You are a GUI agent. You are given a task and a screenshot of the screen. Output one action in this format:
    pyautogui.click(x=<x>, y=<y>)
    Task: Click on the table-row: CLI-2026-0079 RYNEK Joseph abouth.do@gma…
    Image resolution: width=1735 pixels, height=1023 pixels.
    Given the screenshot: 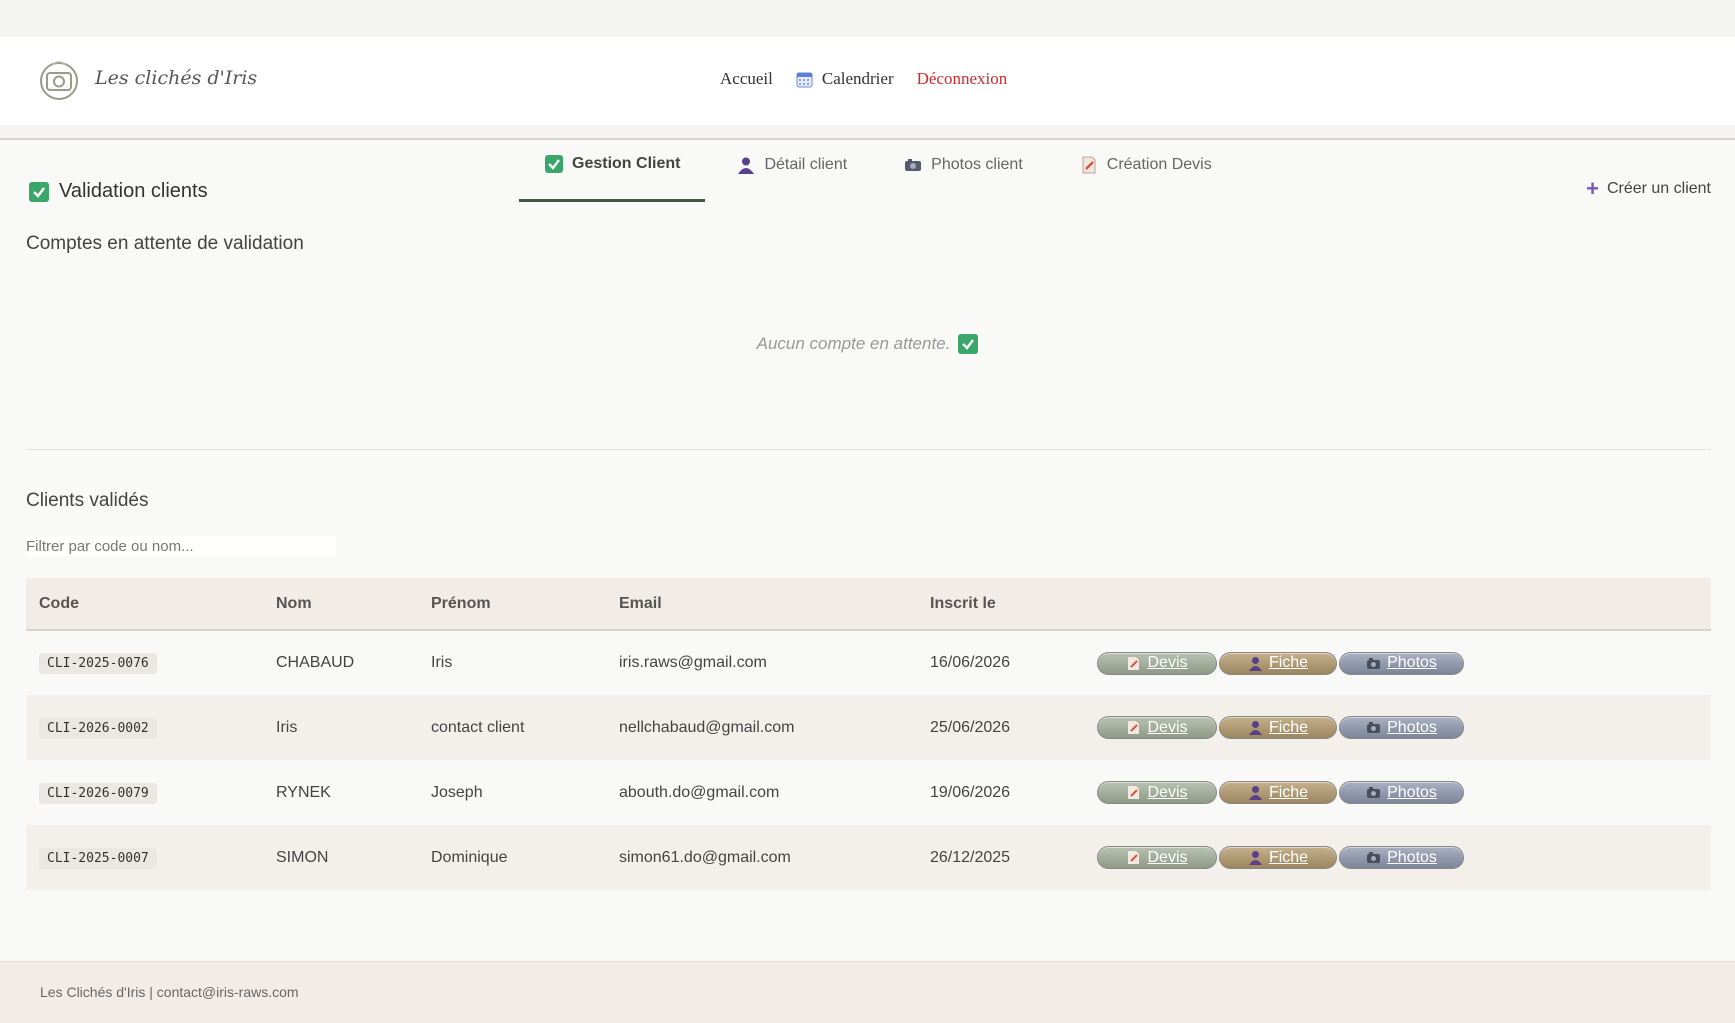 What is the action you would take?
    pyautogui.click(x=868, y=792)
    